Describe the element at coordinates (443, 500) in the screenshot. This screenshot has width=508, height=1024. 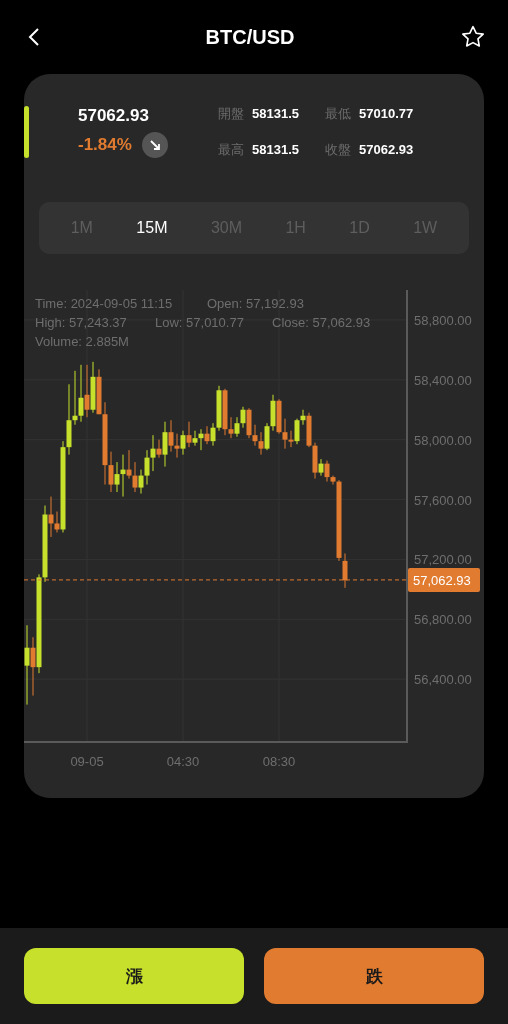
I see `price-axis-label: 57,600.00` at that location.